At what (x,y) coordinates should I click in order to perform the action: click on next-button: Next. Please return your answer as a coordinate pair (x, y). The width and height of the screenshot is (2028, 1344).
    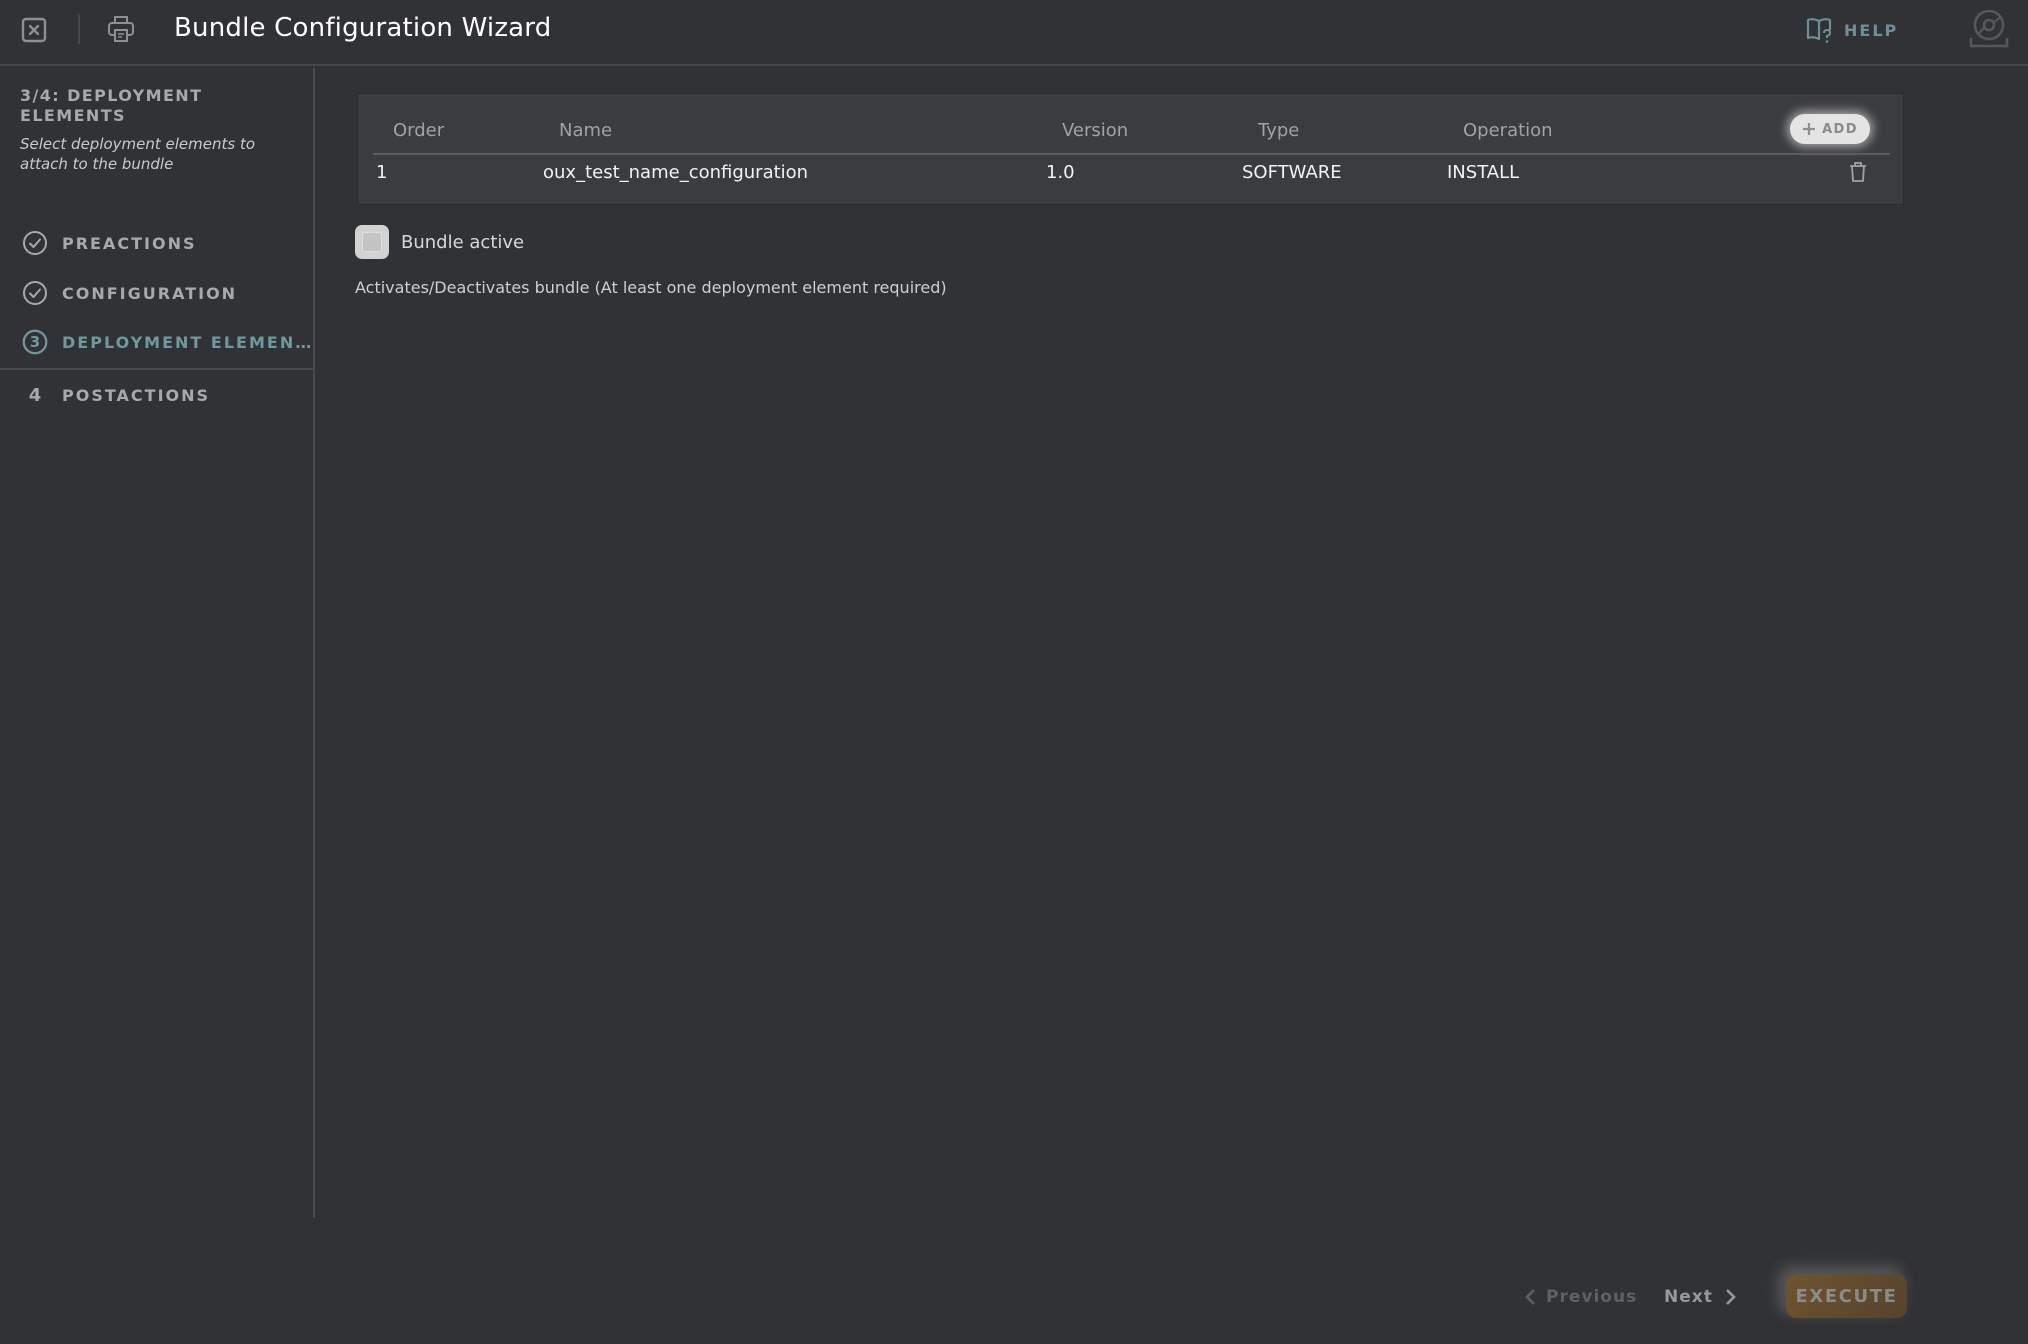
    Looking at the image, I should click on (1700, 1297).